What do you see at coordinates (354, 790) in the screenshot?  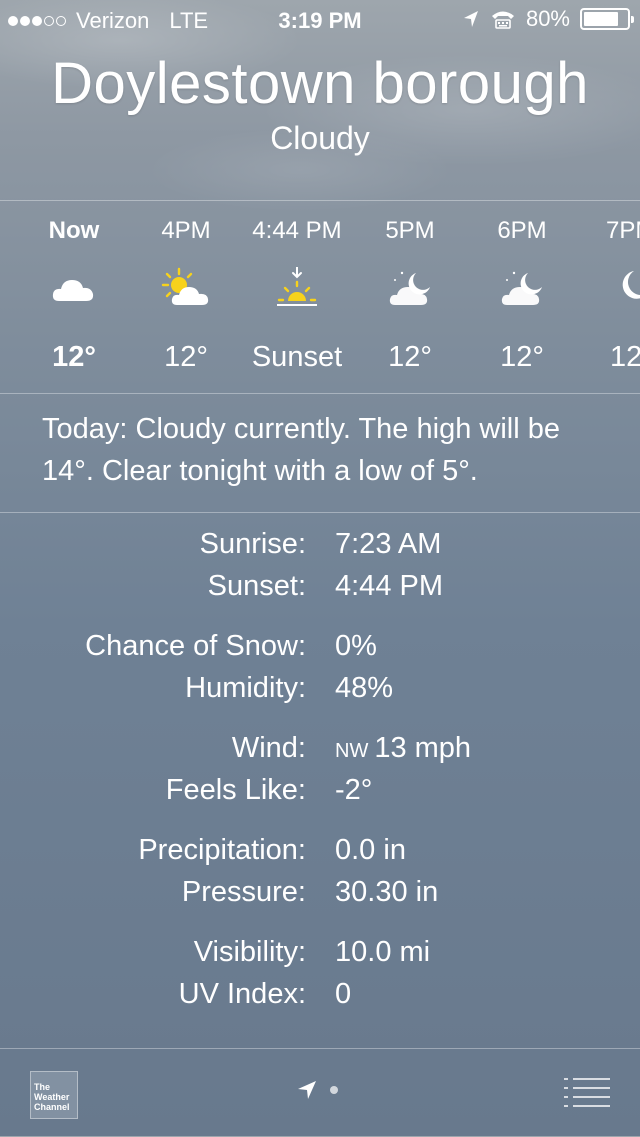 I see `detail-value: -2°` at bounding box center [354, 790].